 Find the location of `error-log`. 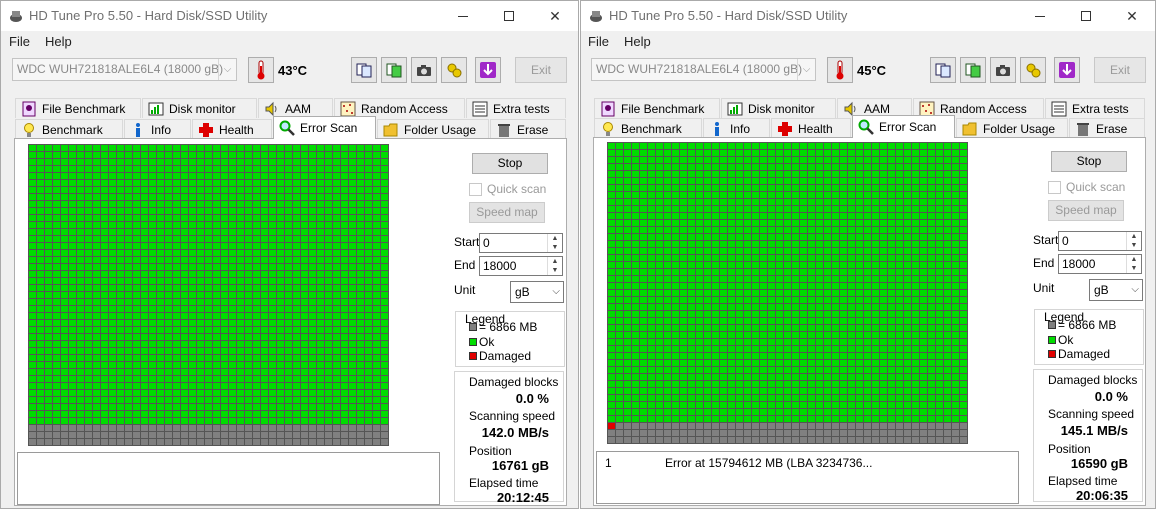

error-log is located at coordinates (228, 478).